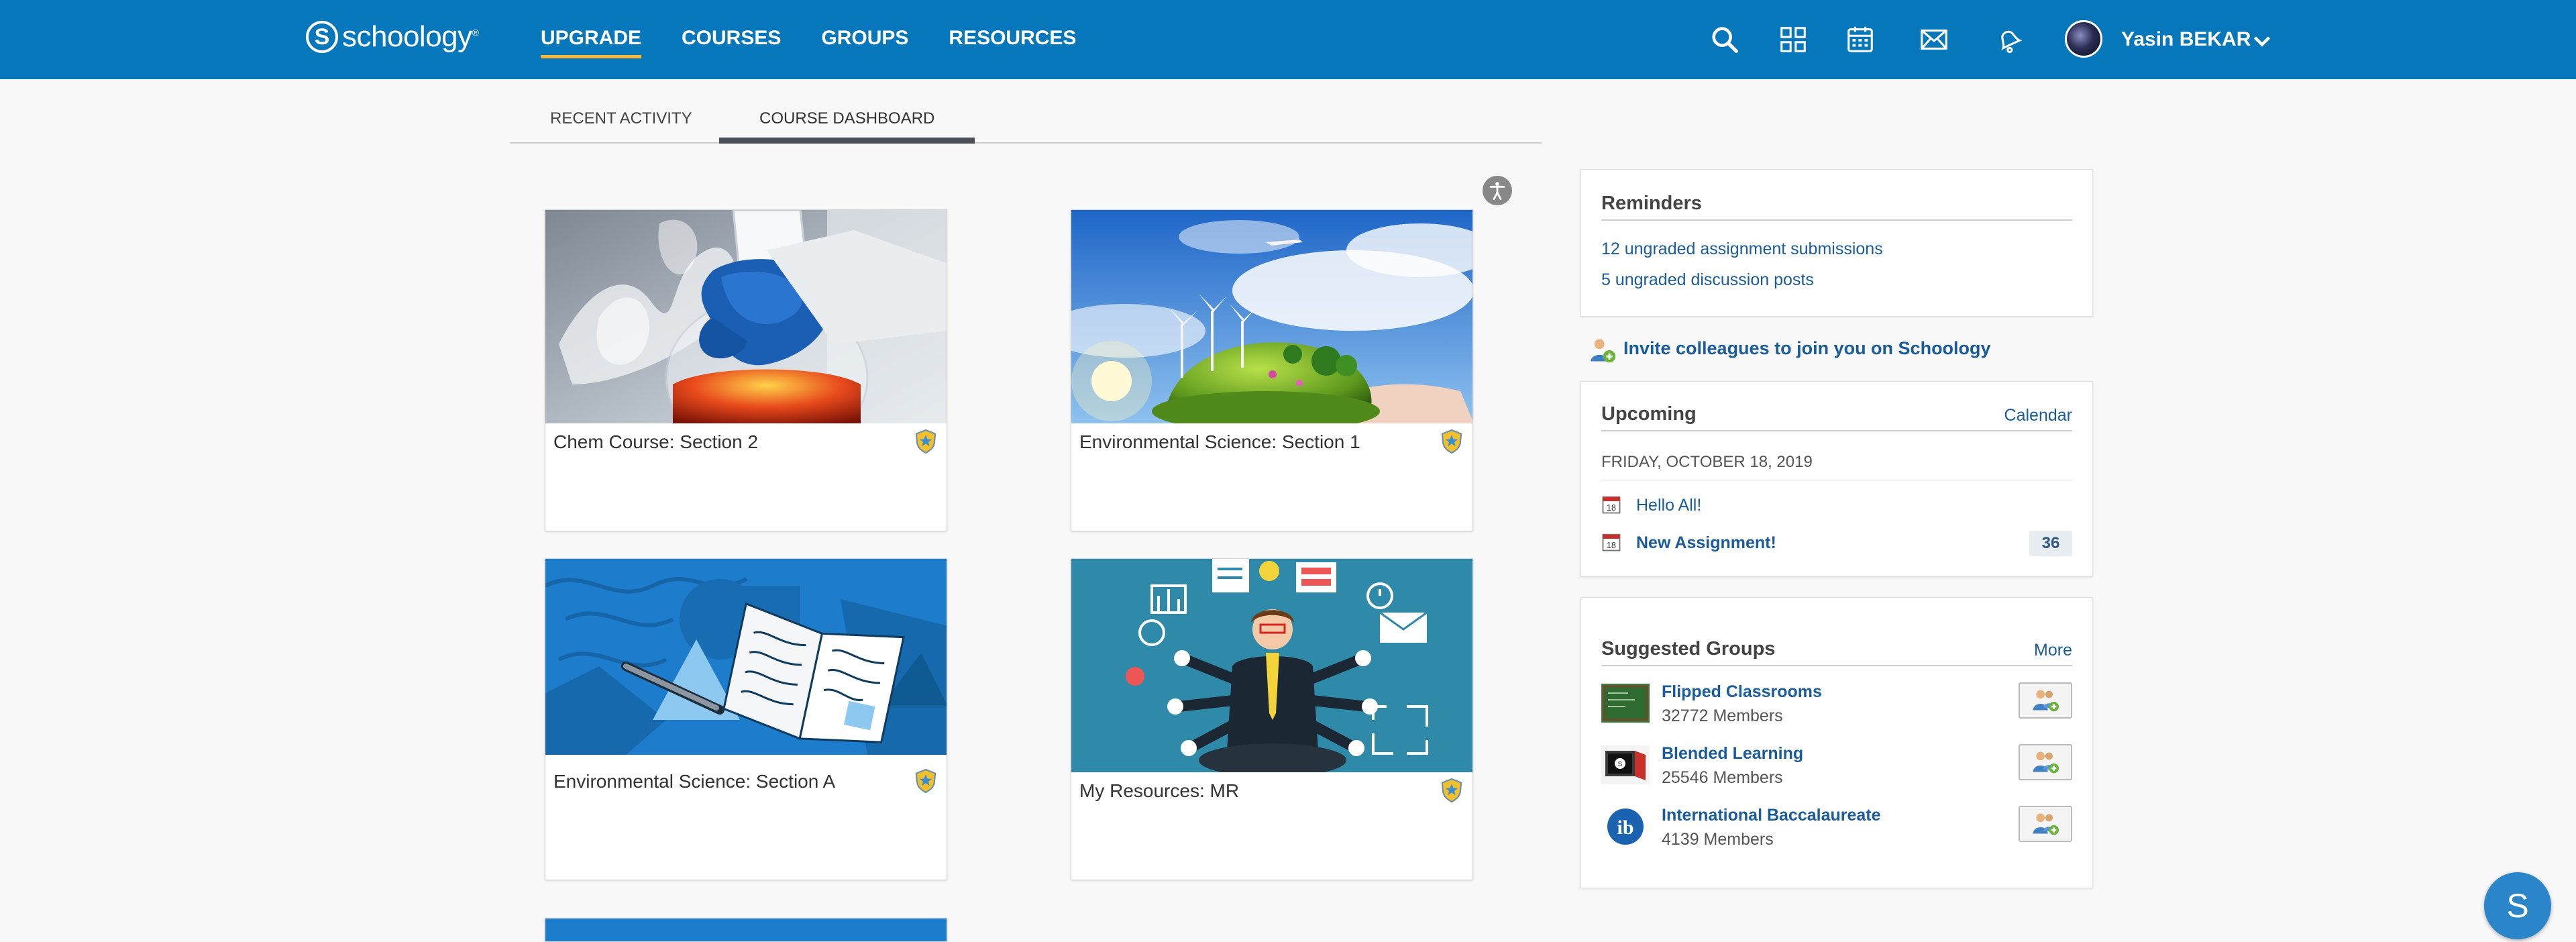 Image resolution: width=2576 pixels, height=942 pixels. Describe the element at coordinates (2053, 650) in the screenshot. I see `more-groups-link: More` at that location.